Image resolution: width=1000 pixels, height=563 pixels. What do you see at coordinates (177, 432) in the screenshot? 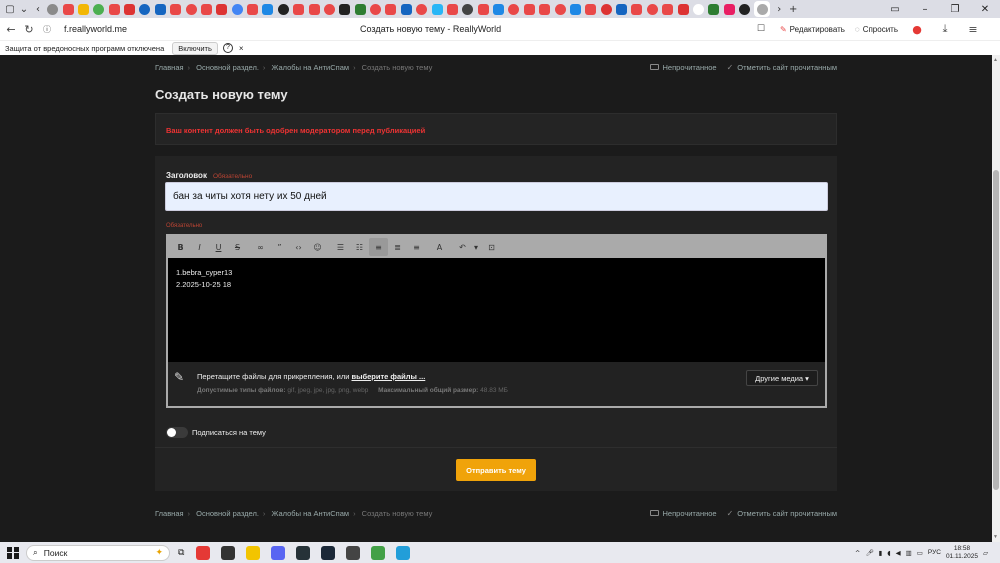
I see `subscribe-toggle` at bounding box center [177, 432].